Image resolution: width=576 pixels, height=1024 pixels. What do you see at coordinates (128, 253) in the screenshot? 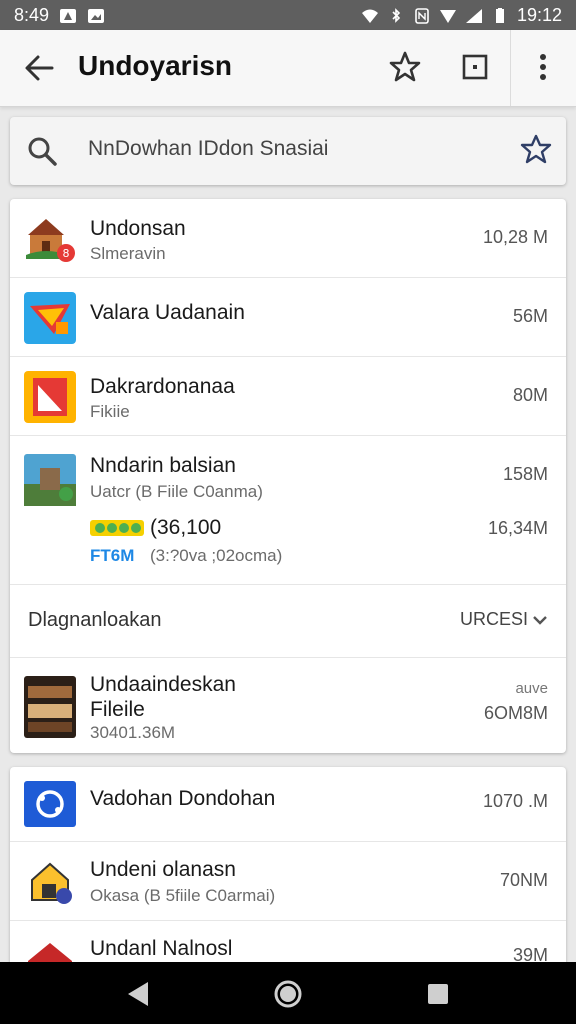
I see `app-subtitle: Slmeravin` at bounding box center [128, 253].